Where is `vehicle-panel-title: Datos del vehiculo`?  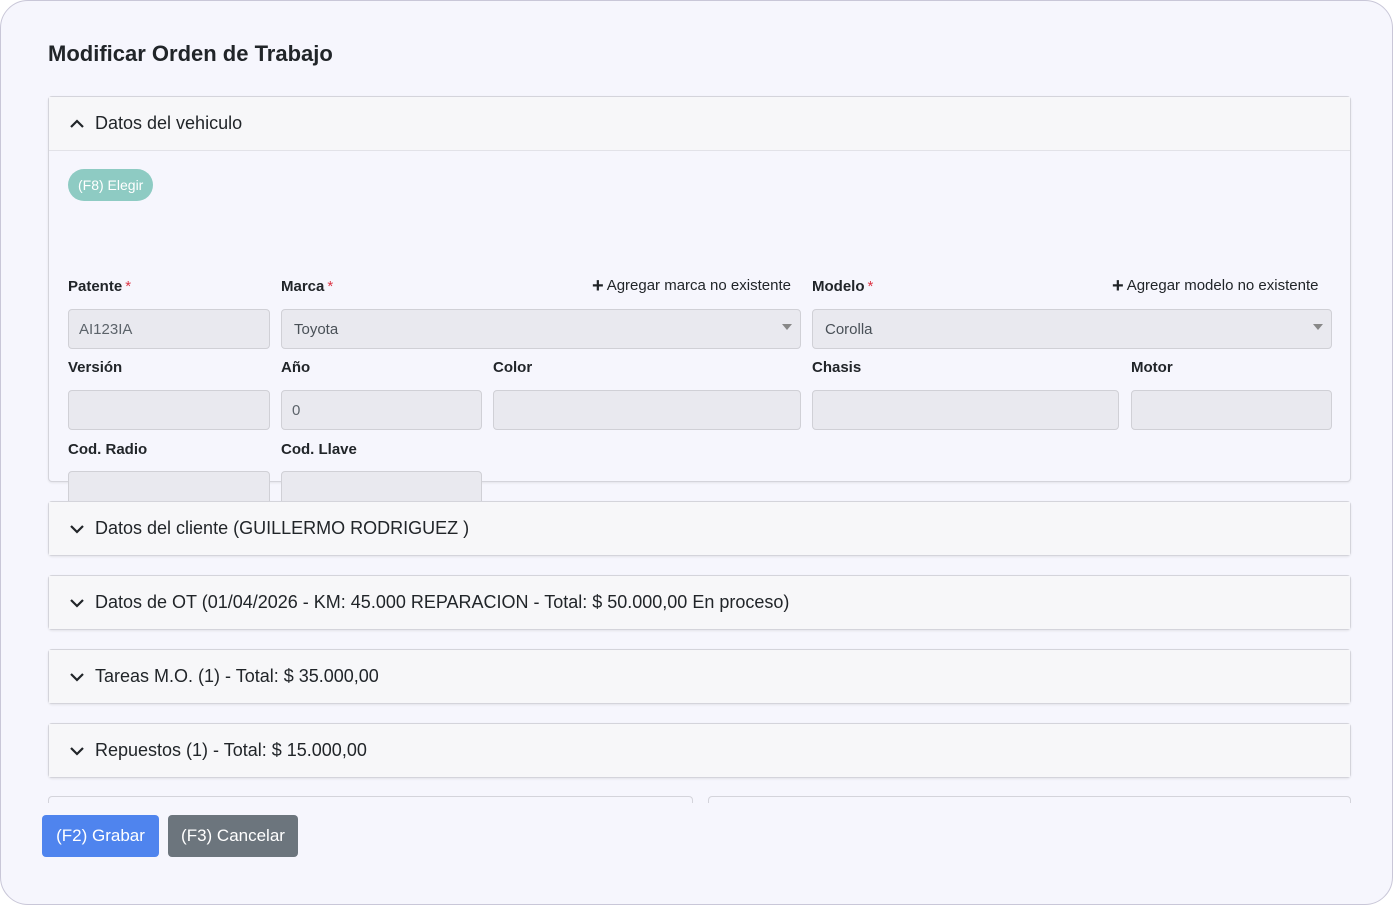
vehicle-panel-title: Datos del vehiculo is located at coordinates (169, 123).